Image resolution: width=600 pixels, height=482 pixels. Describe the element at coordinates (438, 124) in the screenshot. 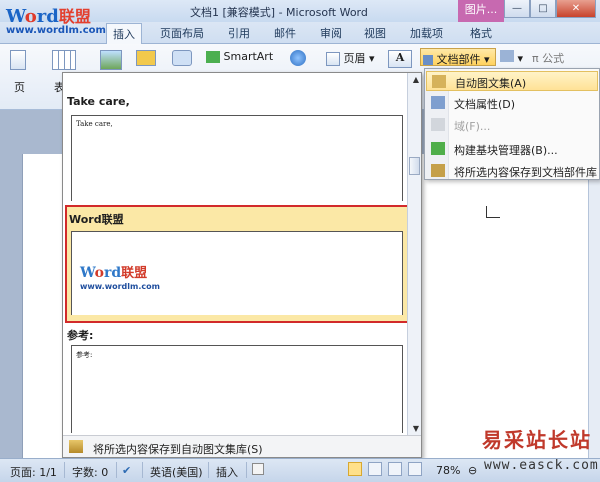

I see `field-icon` at that location.